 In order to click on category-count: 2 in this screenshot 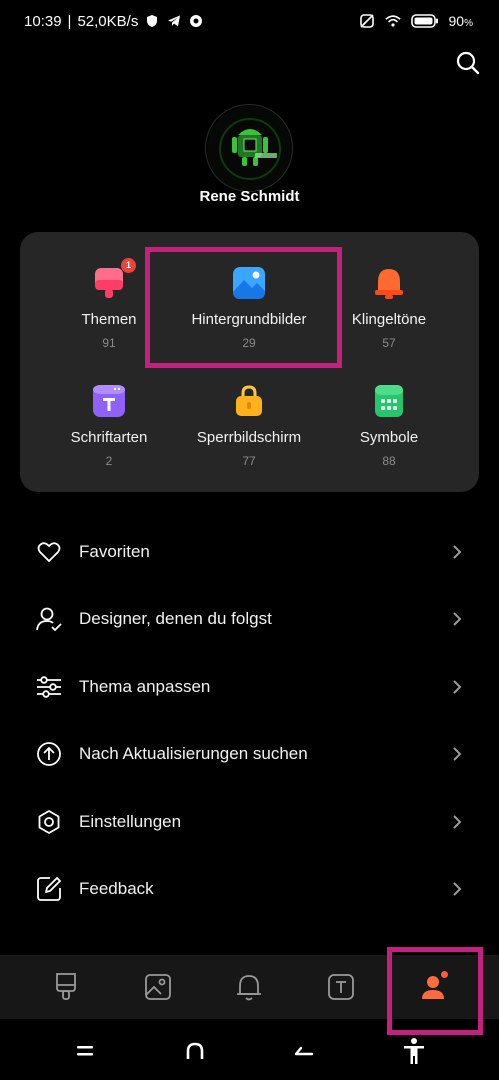, I will do `click(109, 461)`.